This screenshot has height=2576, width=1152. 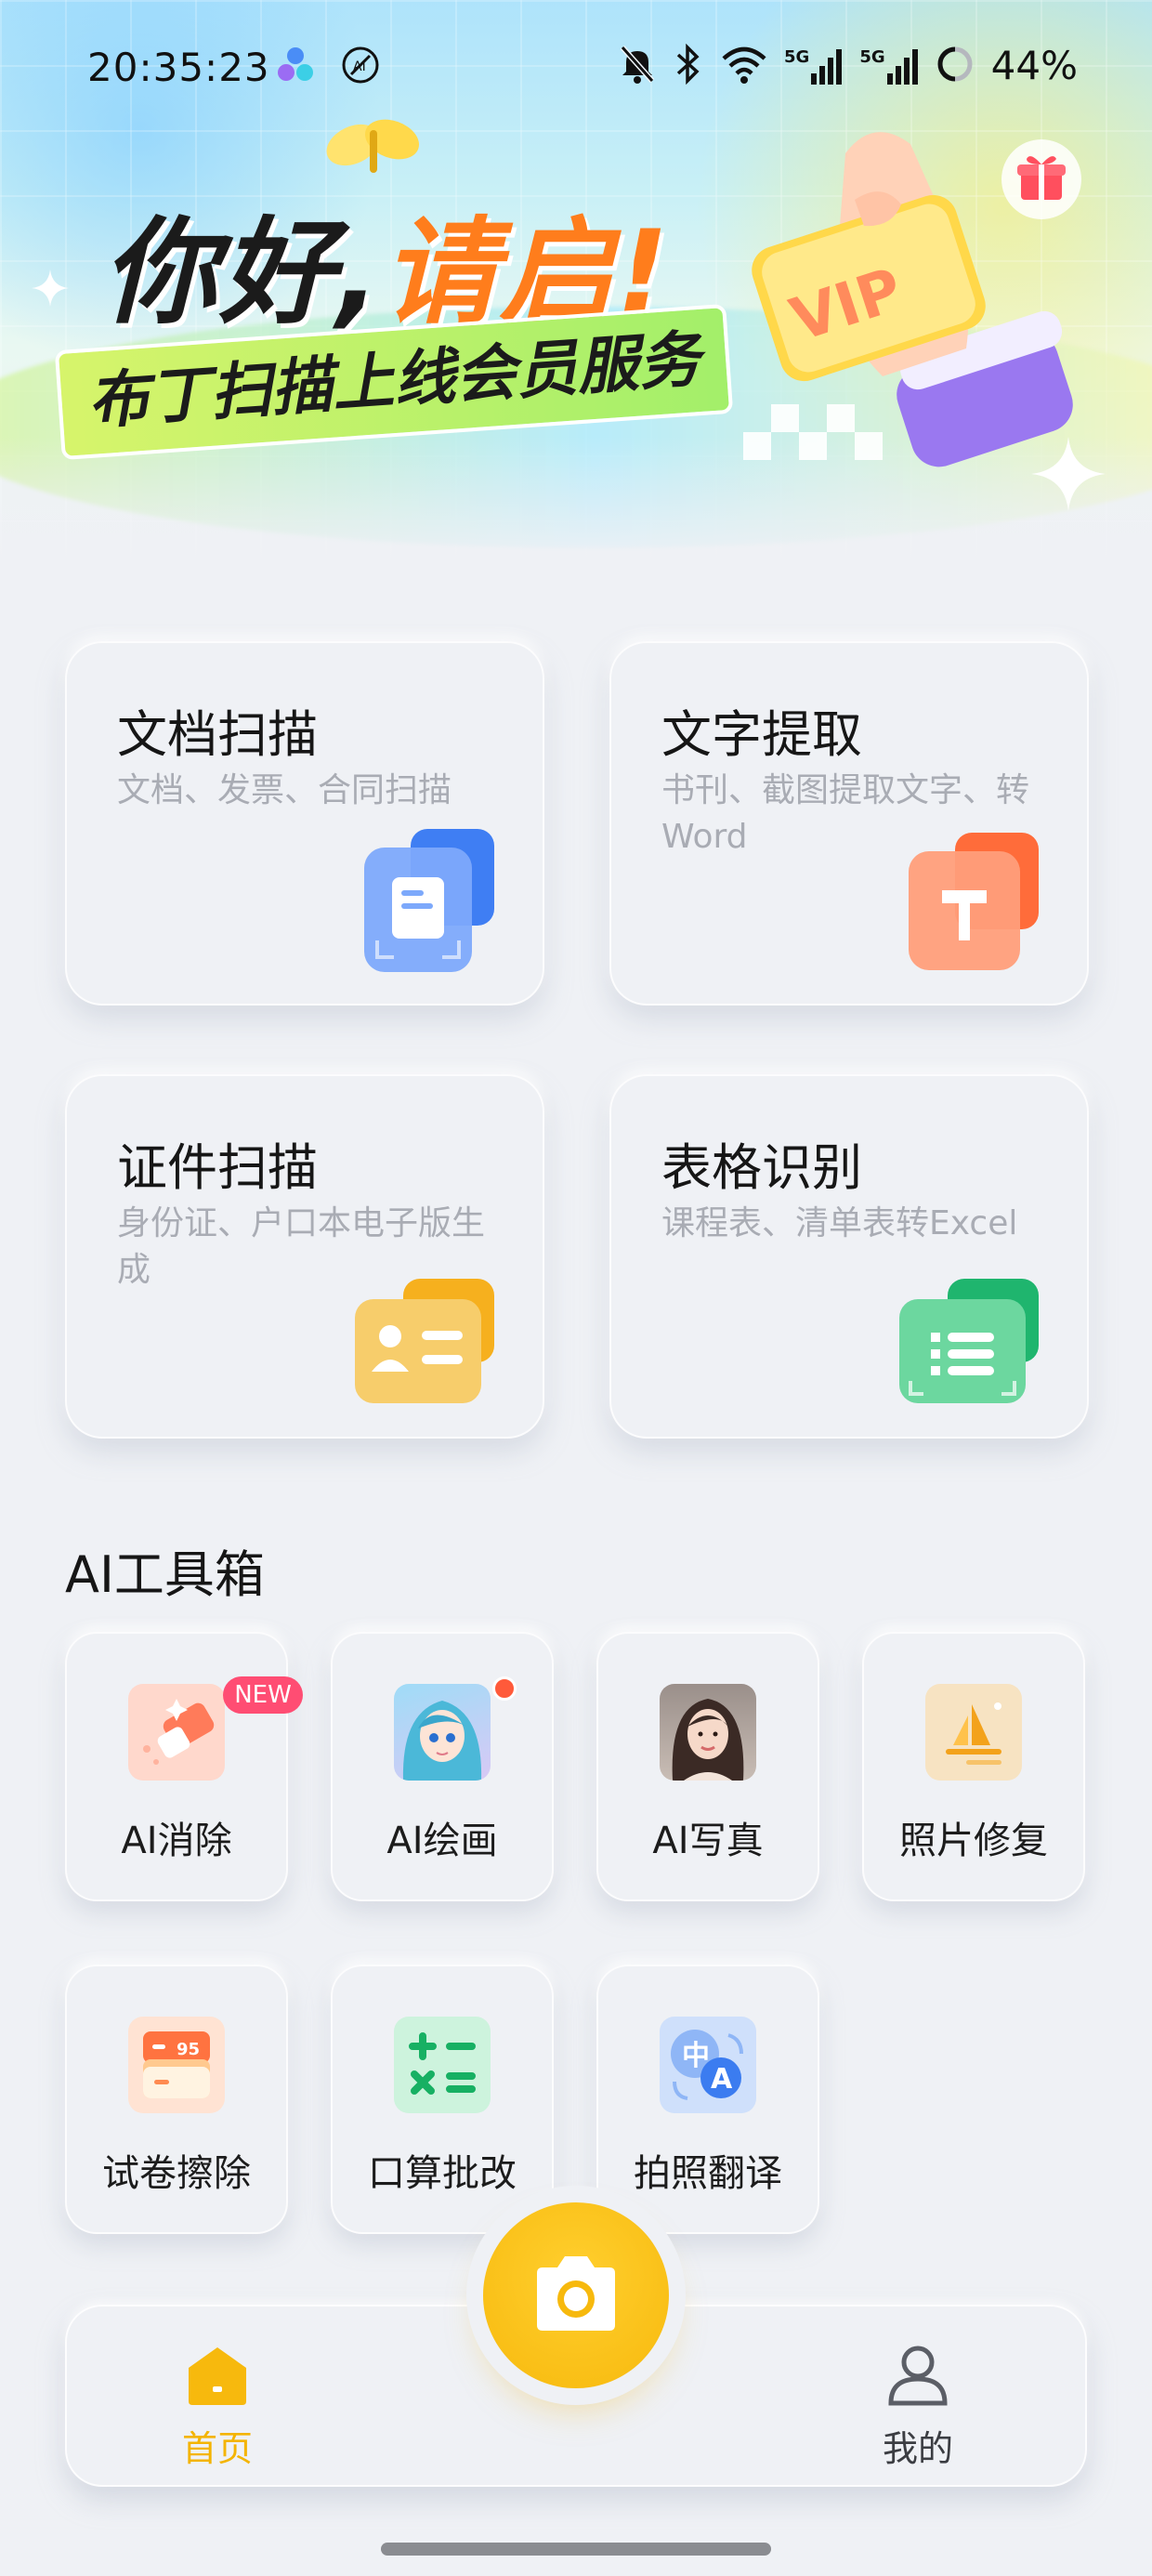 I want to click on nav-mine: 我的, so click(x=917, y=2406).